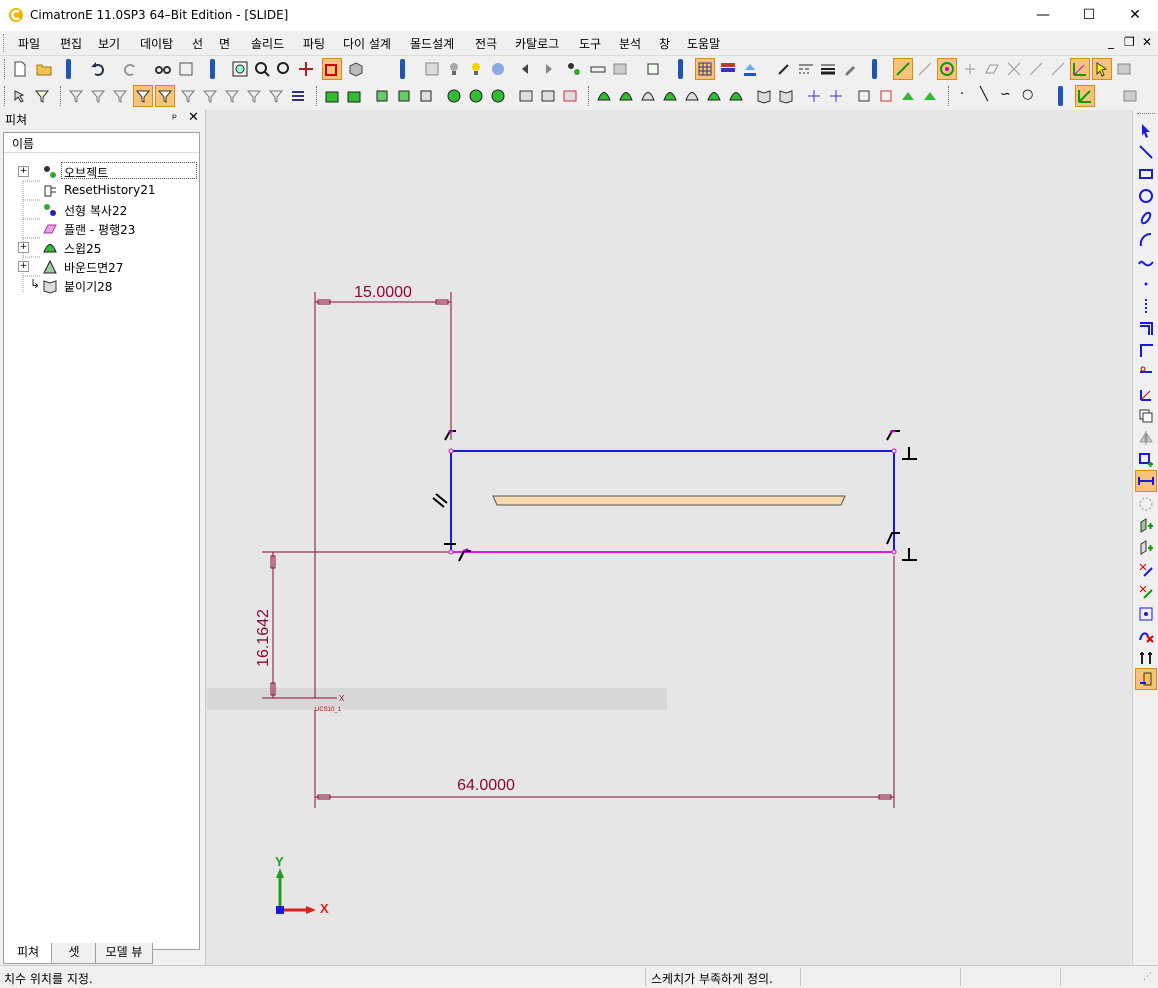 The width and height of the screenshot is (1158, 988). What do you see at coordinates (909, 453) in the screenshot?
I see `constraint-perpendicular-icon` at bounding box center [909, 453].